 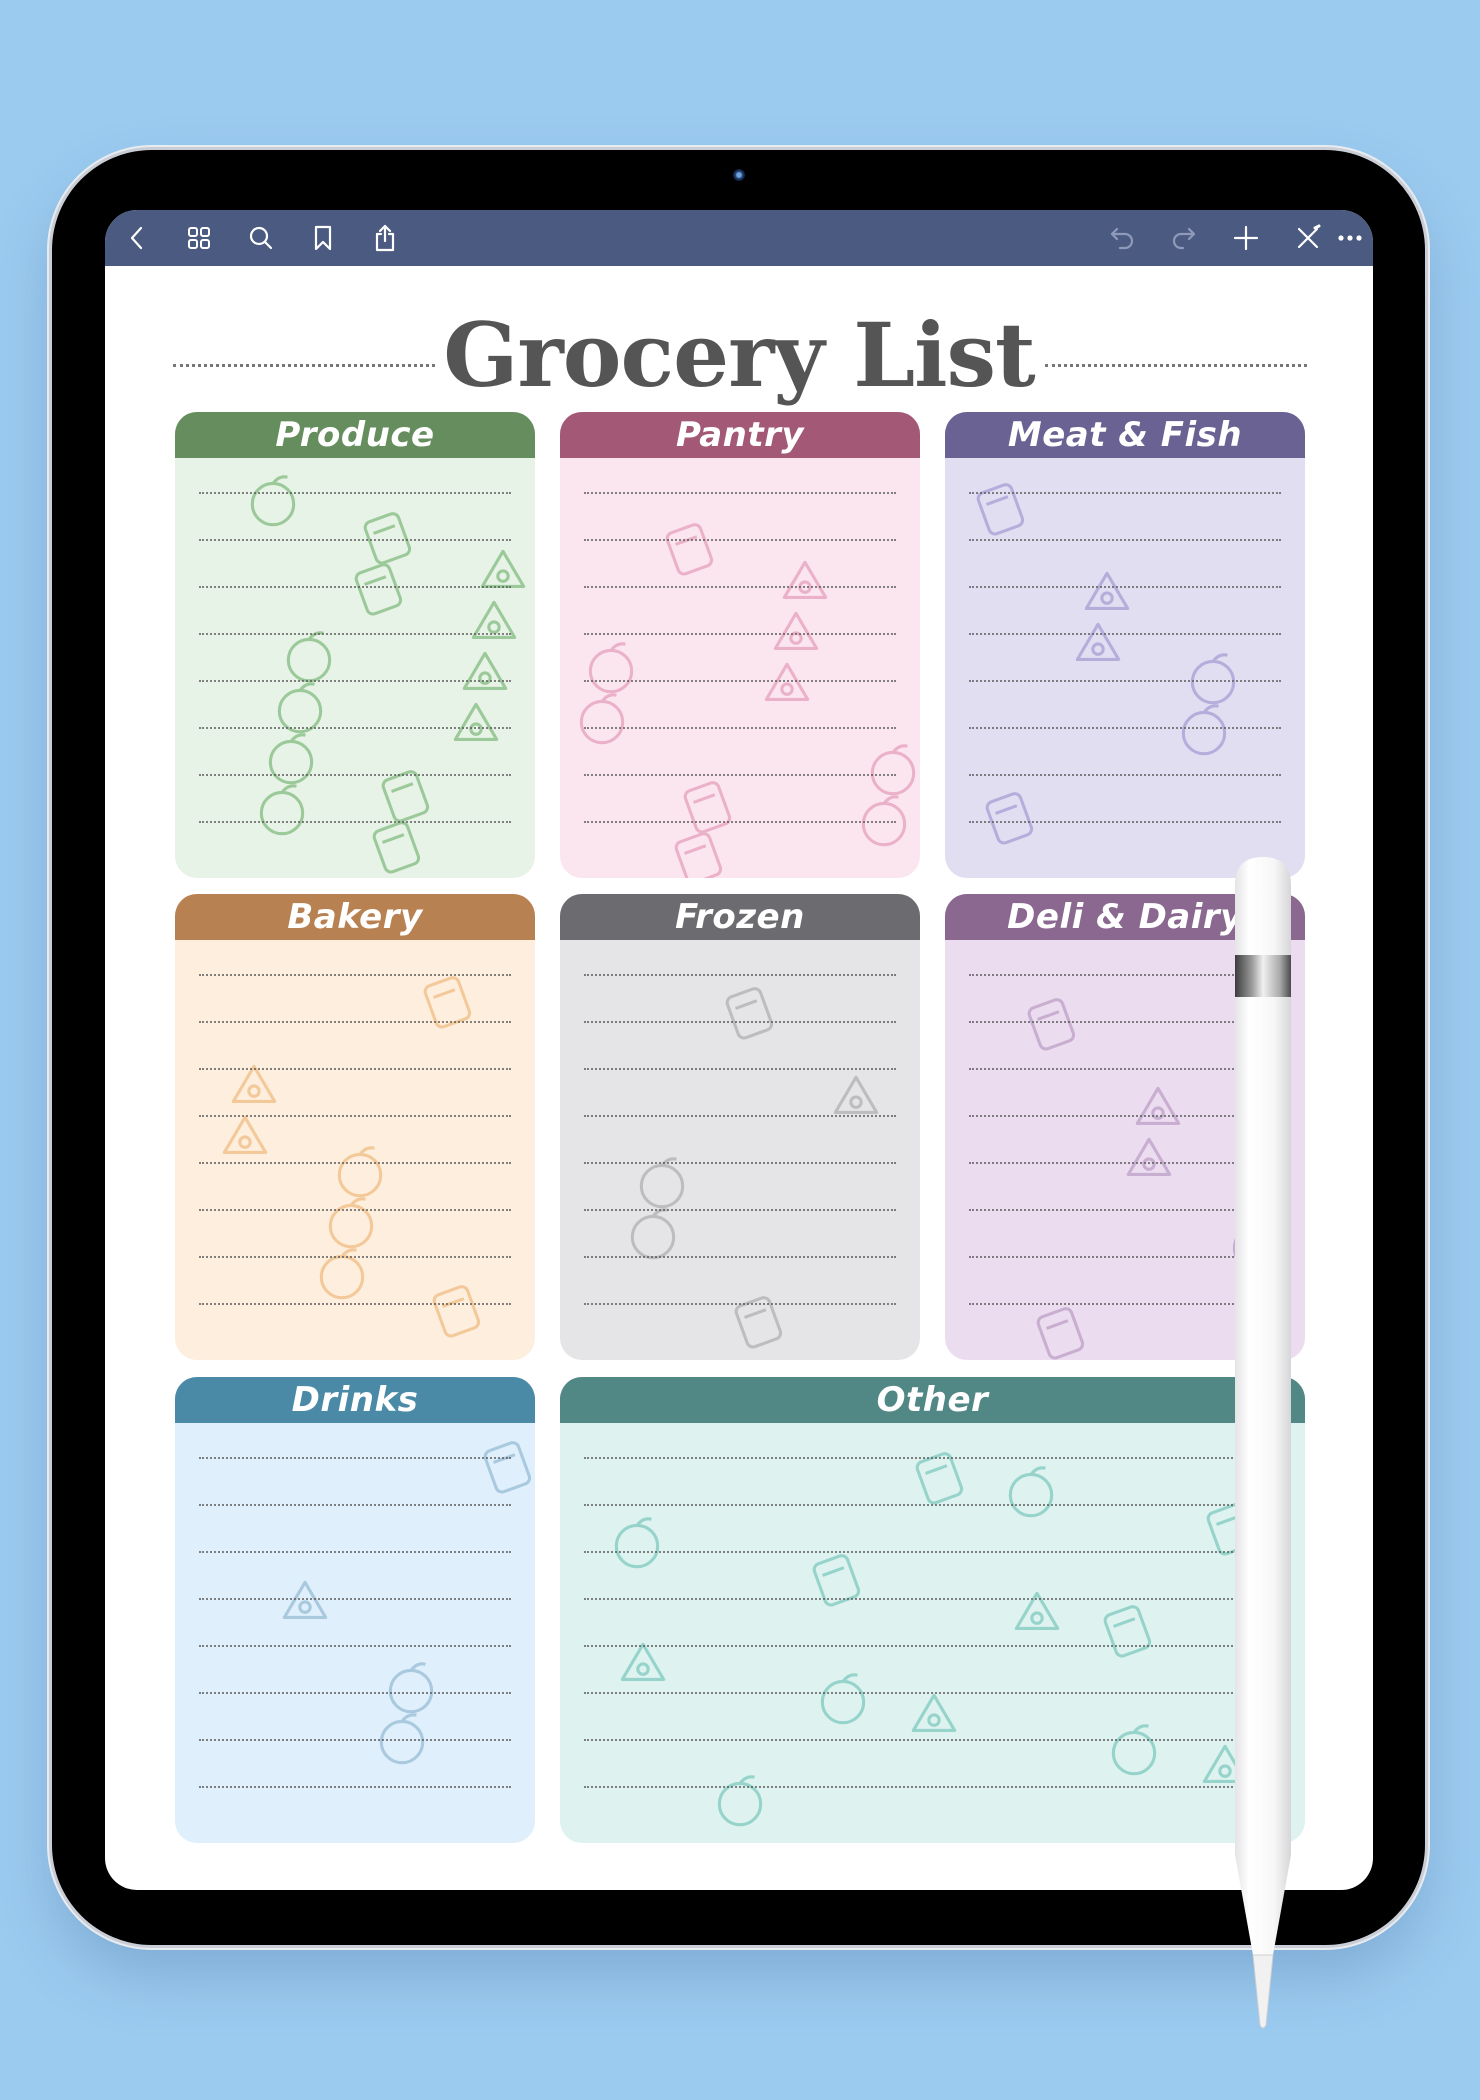 I want to click on share-button, so click(x=385, y=238).